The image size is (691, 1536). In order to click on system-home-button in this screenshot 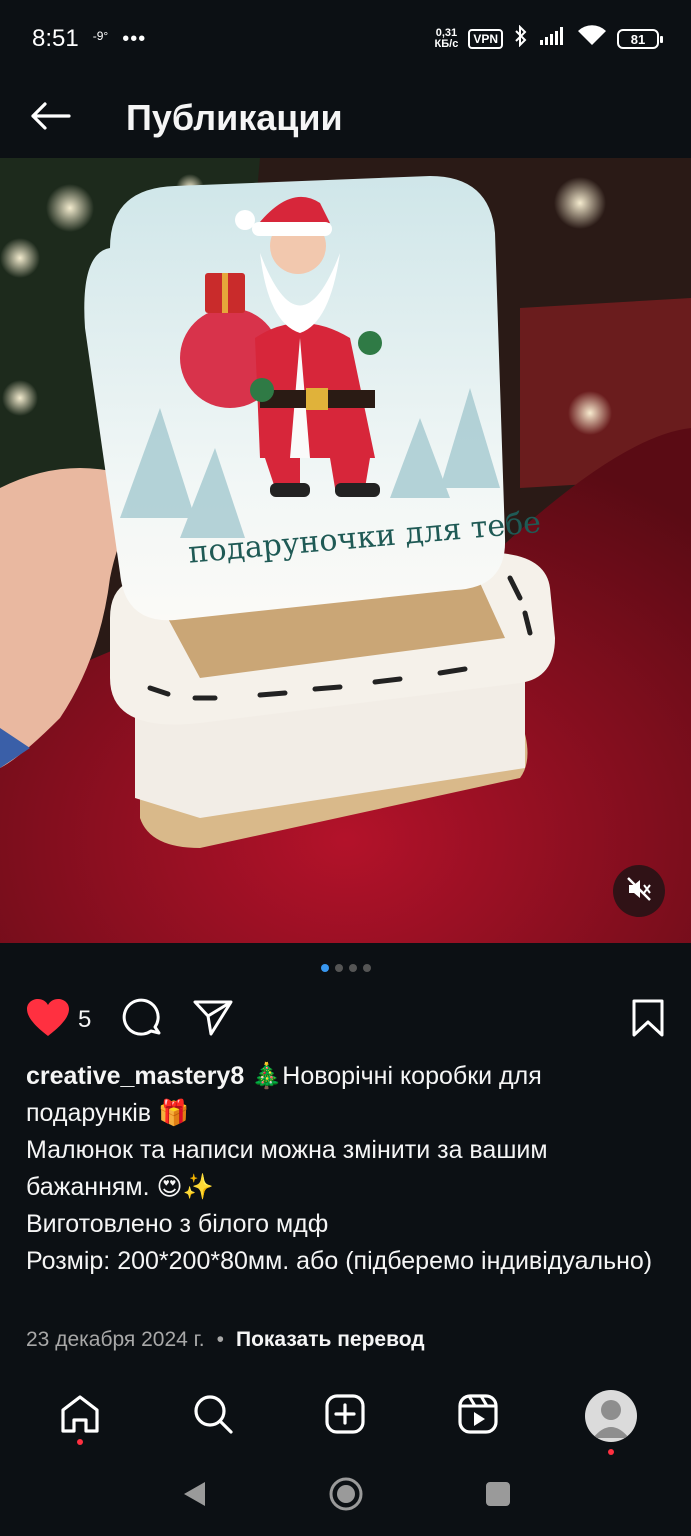, I will do `click(346, 1496)`.